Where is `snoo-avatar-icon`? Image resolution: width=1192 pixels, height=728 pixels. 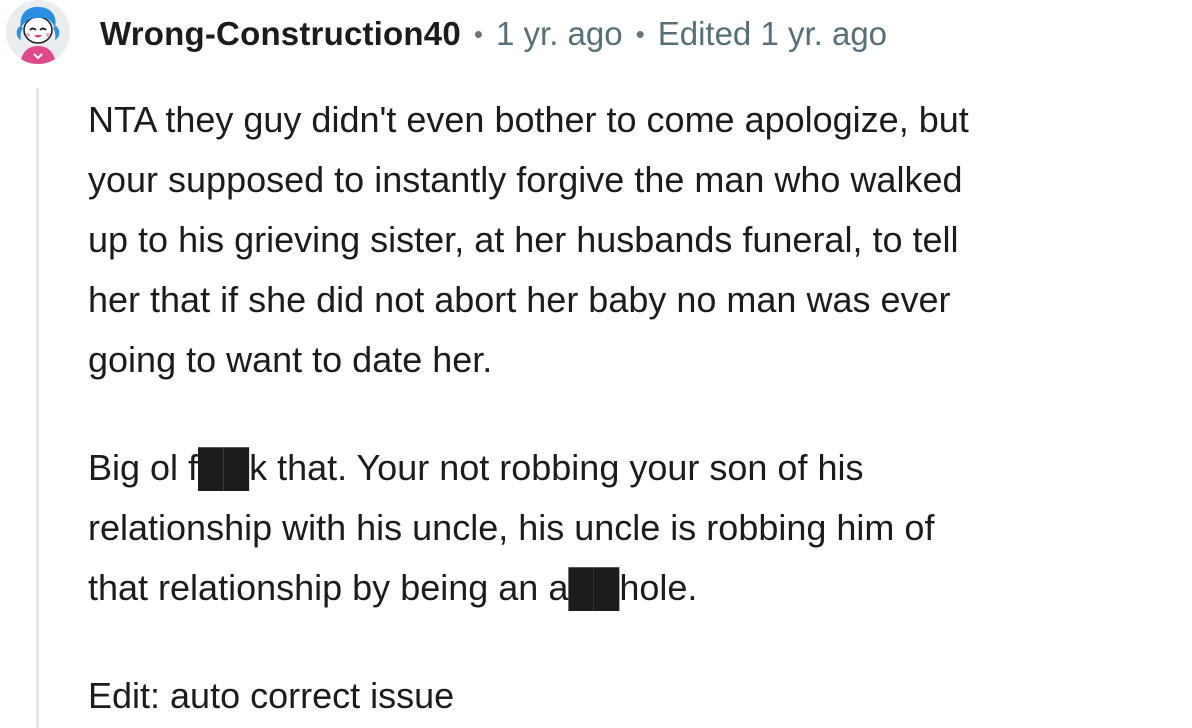
snoo-avatar-icon is located at coordinates (38, 32).